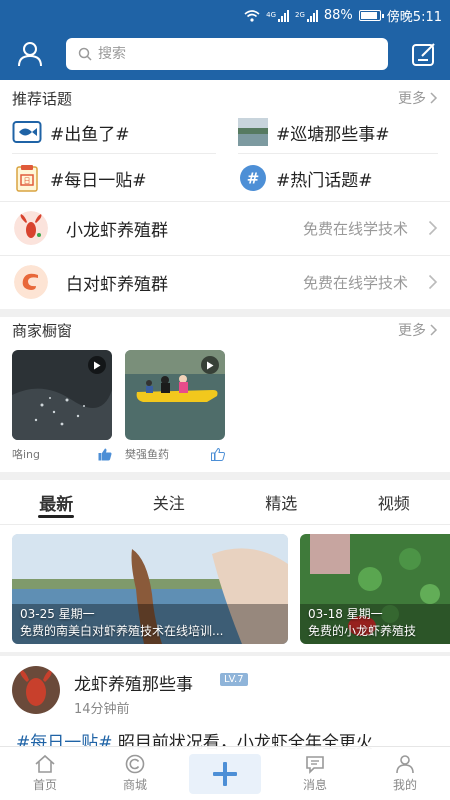  I want to click on topic-label: #出鱼了#, so click(90, 134).